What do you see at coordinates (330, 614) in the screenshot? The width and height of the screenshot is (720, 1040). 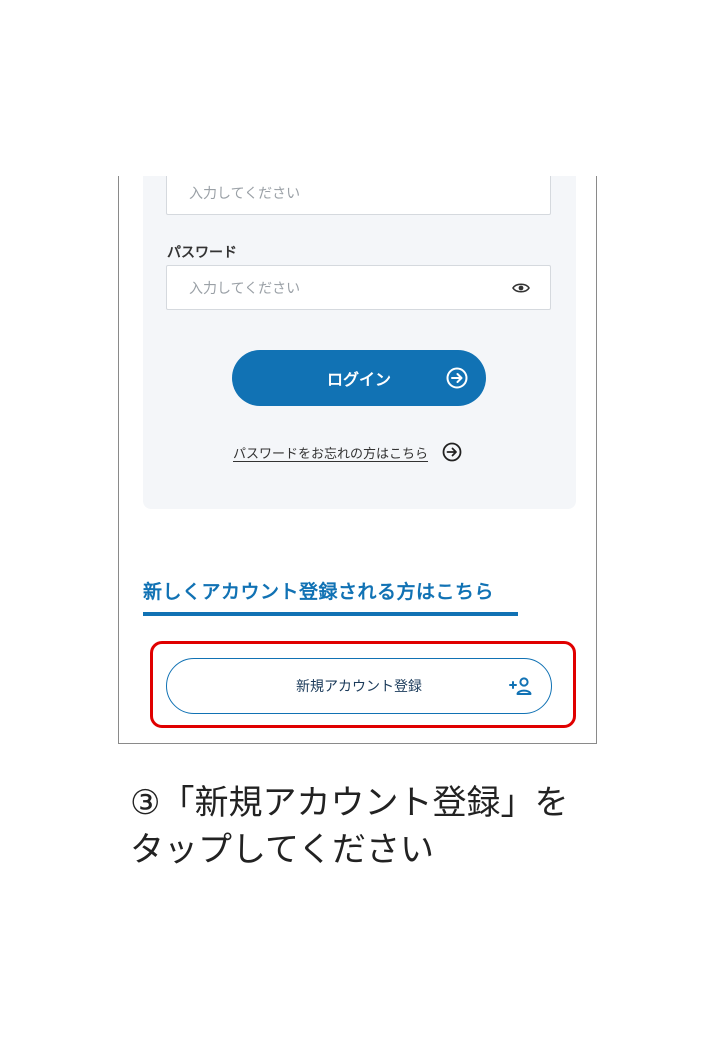 I see `register-heading-underline` at bounding box center [330, 614].